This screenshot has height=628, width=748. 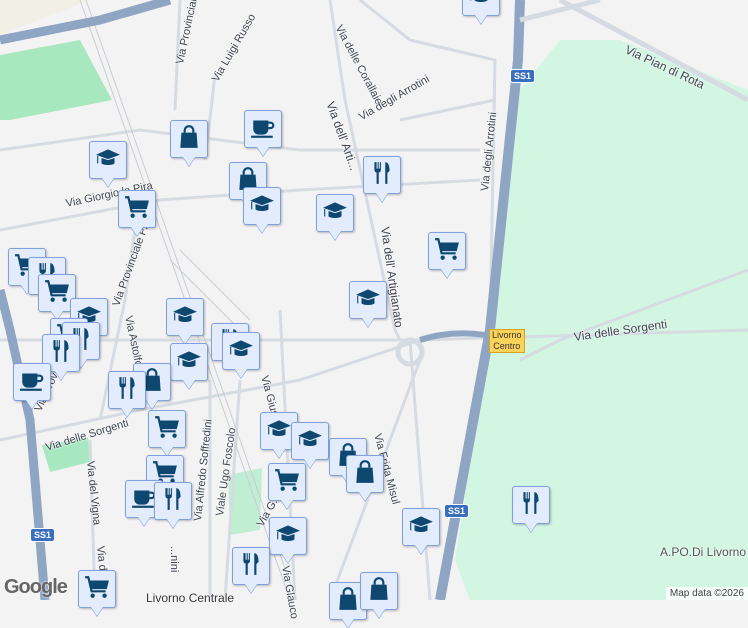 What do you see at coordinates (706, 593) in the screenshot?
I see `map-attribution: Map data ©2026` at bounding box center [706, 593].